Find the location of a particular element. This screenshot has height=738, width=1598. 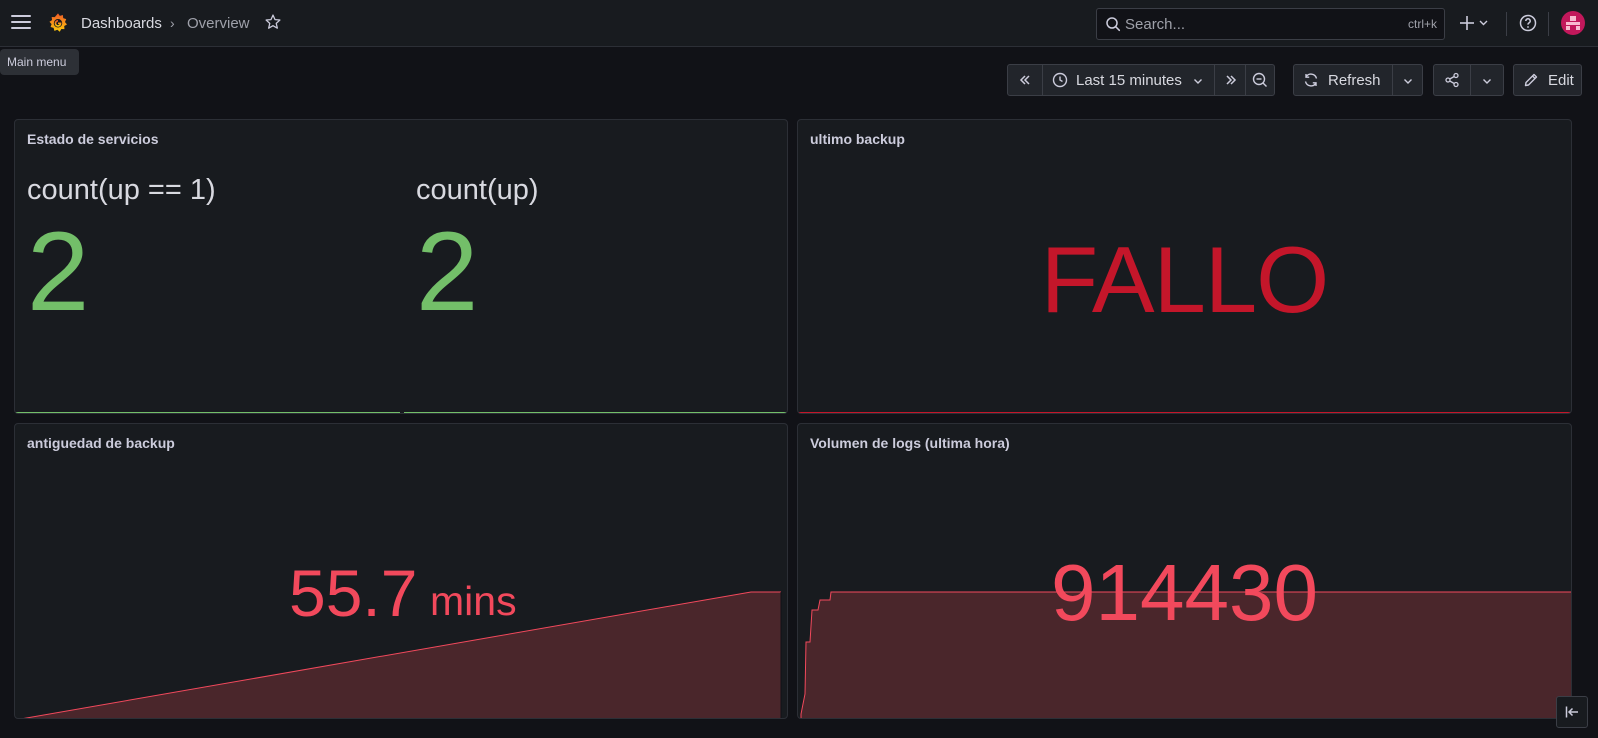

stat-name: count(up == 1) is located at coordinates (121, 190).